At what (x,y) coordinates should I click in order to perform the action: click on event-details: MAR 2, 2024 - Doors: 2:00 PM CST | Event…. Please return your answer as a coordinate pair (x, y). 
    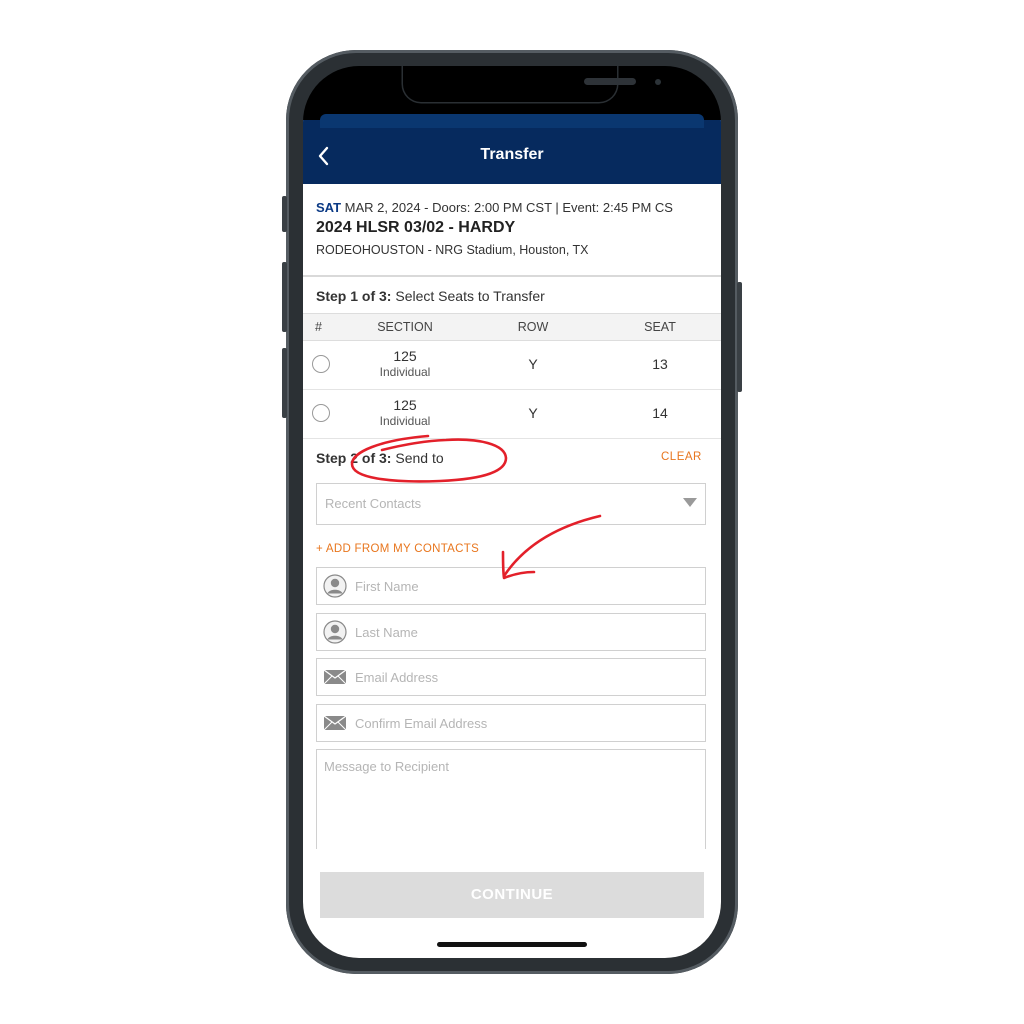
    Looking at the image, I should click on (508, 207).